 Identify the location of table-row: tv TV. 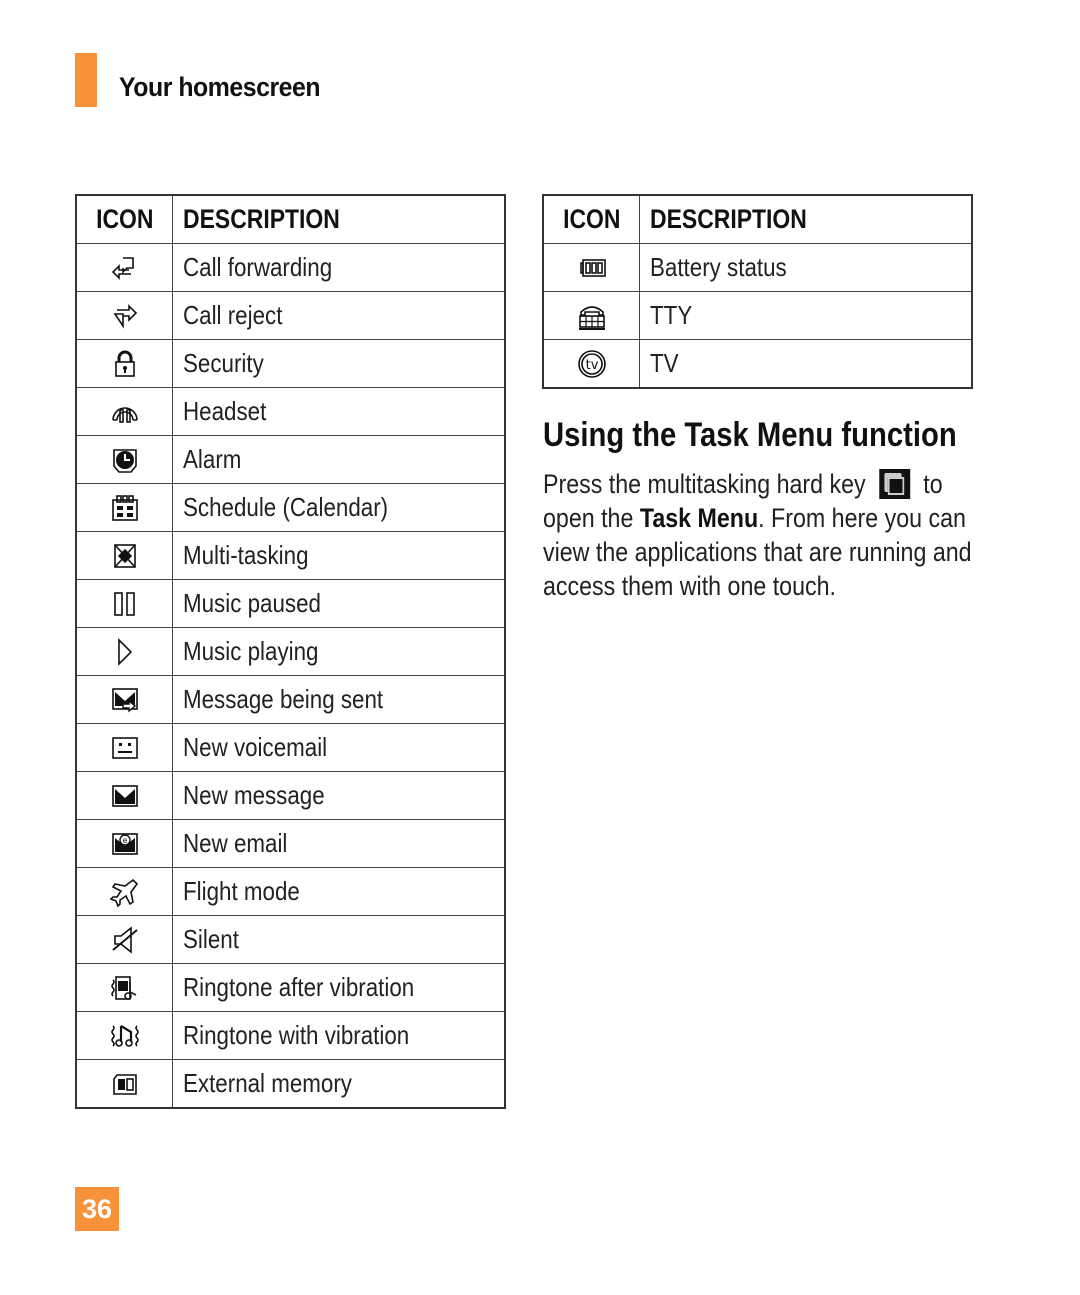
(757, 364).